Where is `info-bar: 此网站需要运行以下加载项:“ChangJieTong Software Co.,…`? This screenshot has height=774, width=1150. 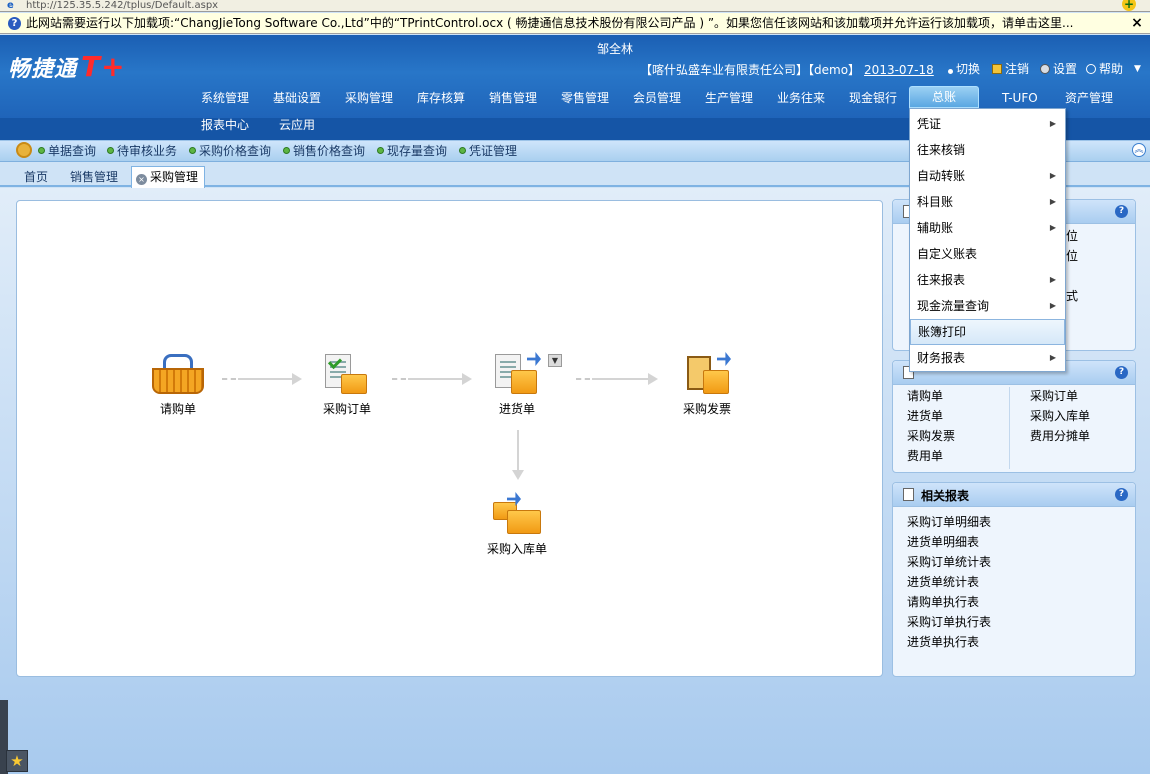 info-bar: 此网站需要运行以下加载项:“ChangJieTong Software Co.,… is located at coordinates (575, 23).